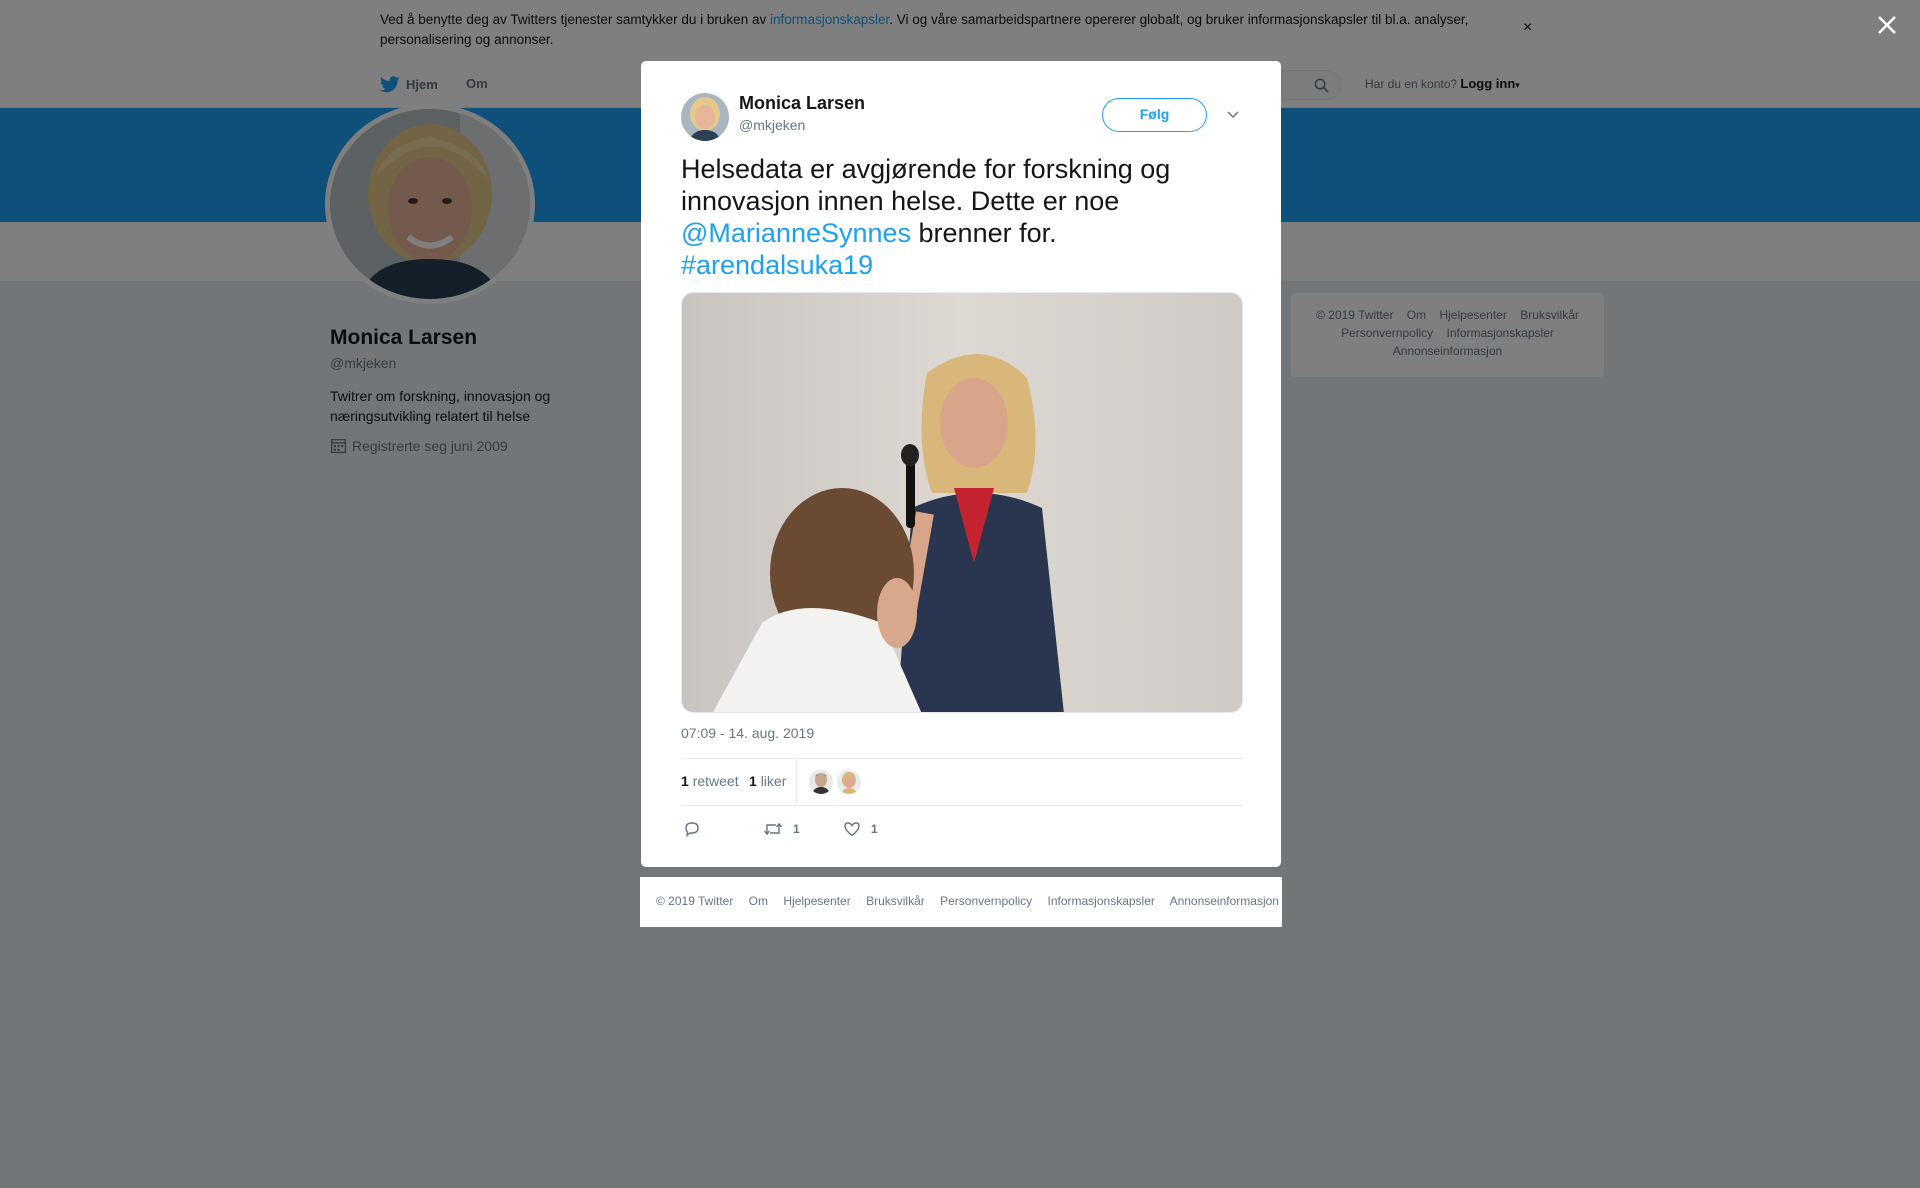 This screenshot has height=1188, width=1920. I want to click on tweet-hashtag-link: #arendalsuka19, so click(777, 265).